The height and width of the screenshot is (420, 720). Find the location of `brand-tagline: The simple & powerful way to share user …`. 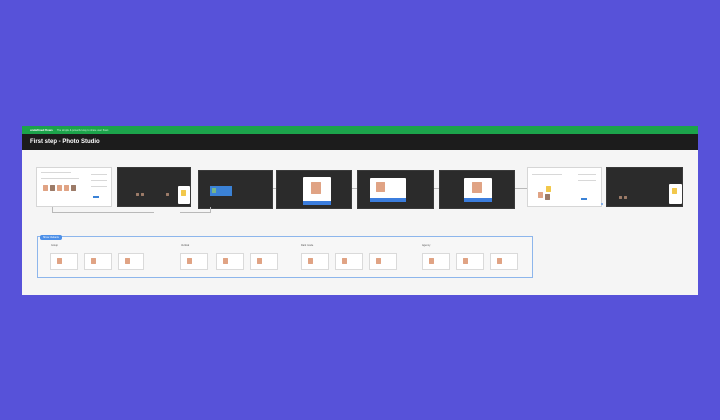

brand-tagline: The simple & powerful way to share user … is located at coordinates (82, 130).